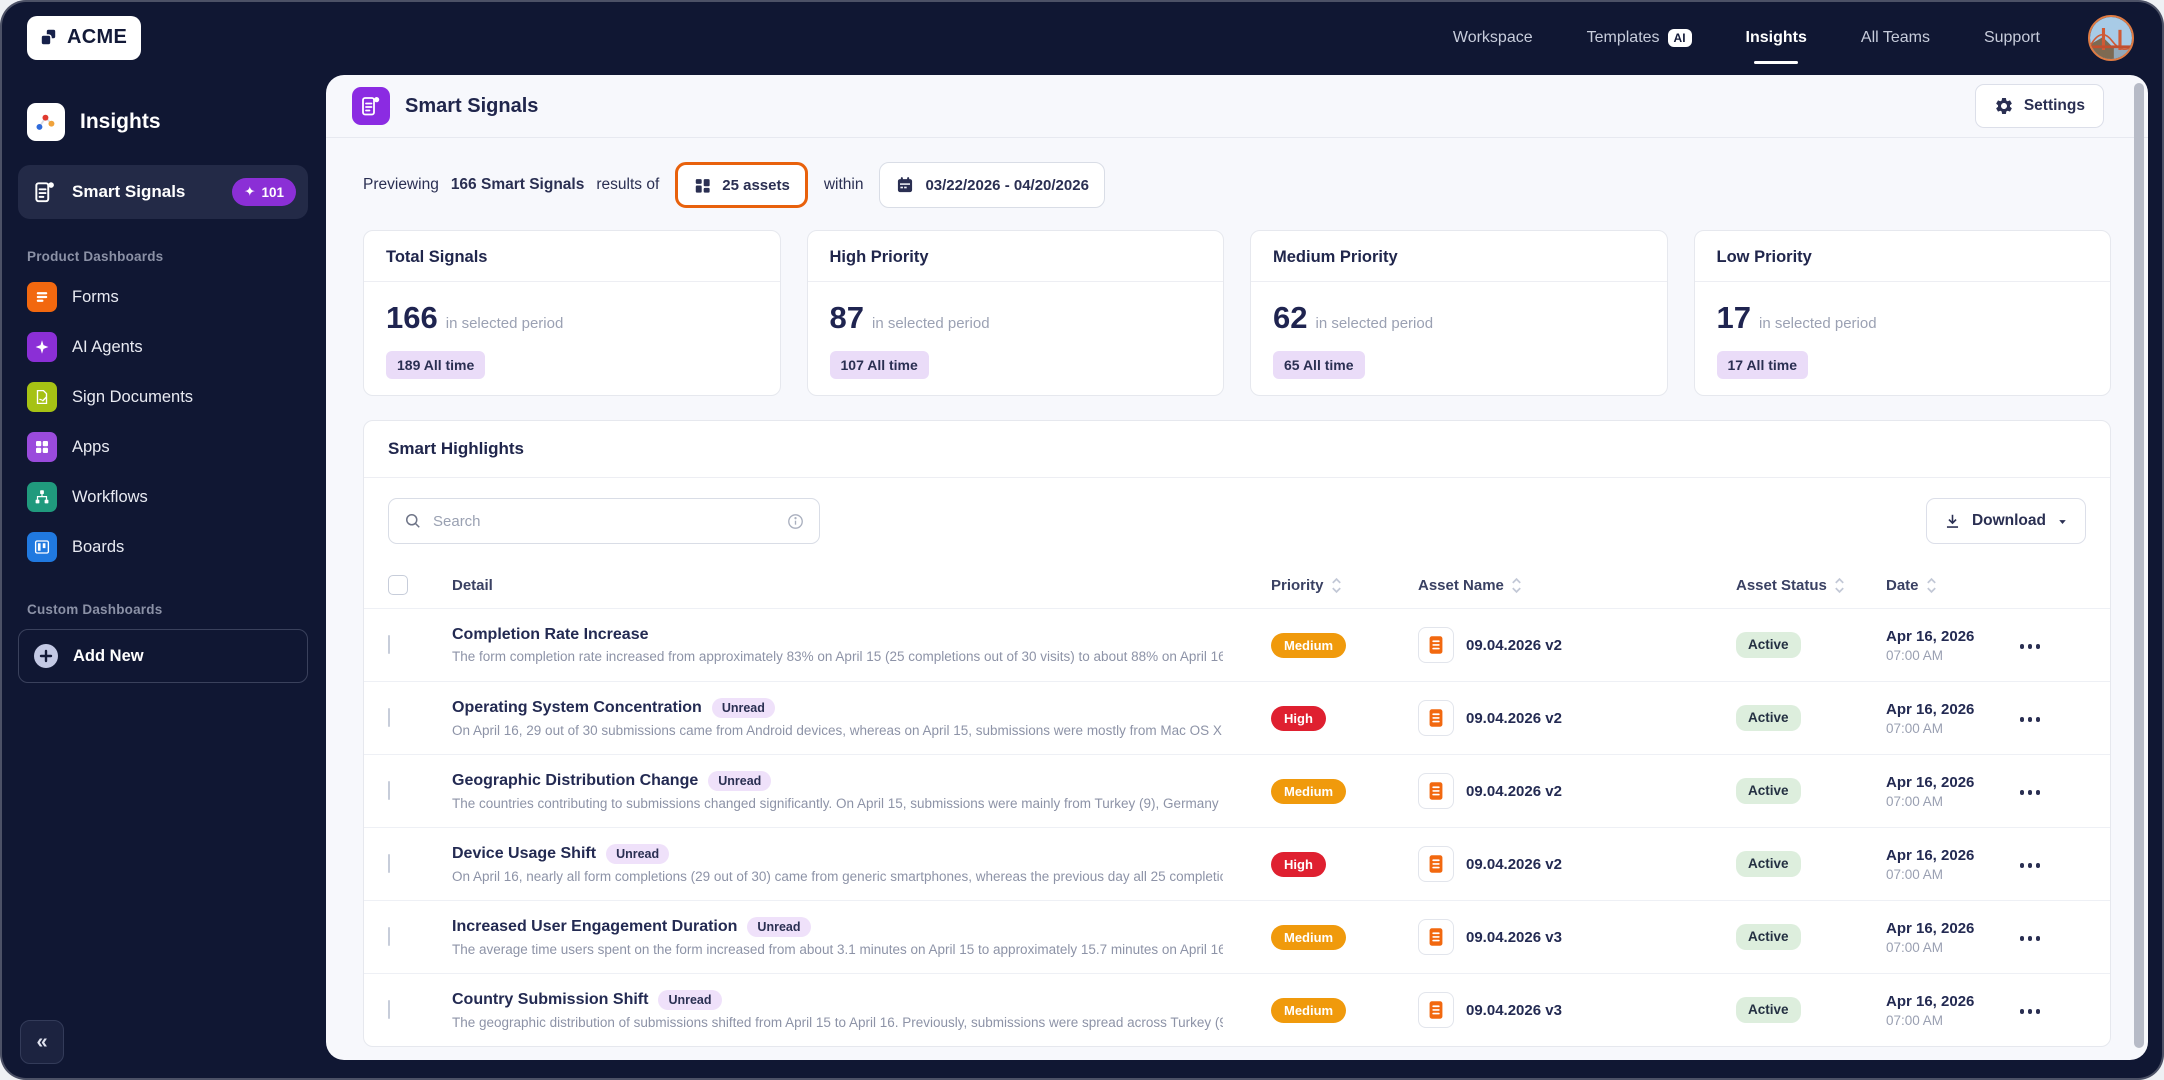 The height and width of the screenshot is (1080, 2164). I want to click on preview-of: results of, so click(628, 184).